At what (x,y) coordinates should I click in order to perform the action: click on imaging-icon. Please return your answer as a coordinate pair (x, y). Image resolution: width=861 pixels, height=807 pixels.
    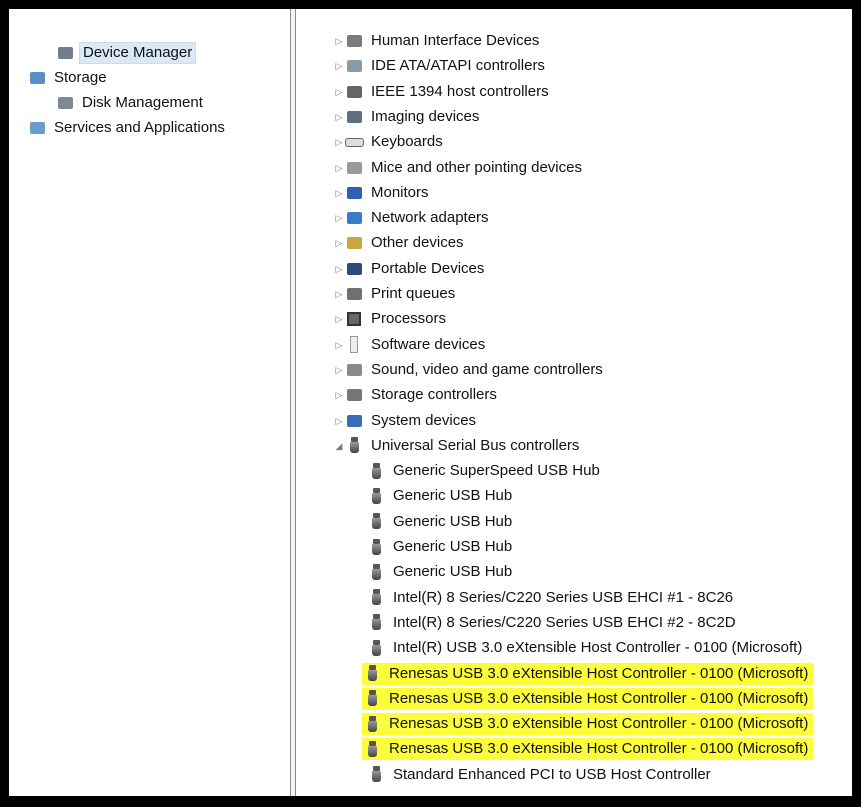
    Looking at the image, I should click on (354, 117).